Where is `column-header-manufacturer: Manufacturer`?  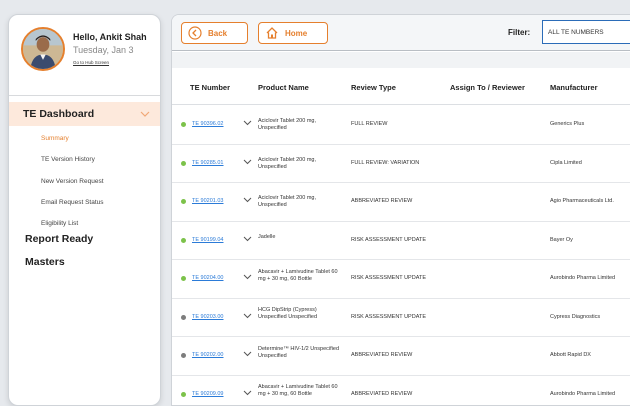 column-header-manufacturer: Manufacturer is located at coordinates (574, 87).